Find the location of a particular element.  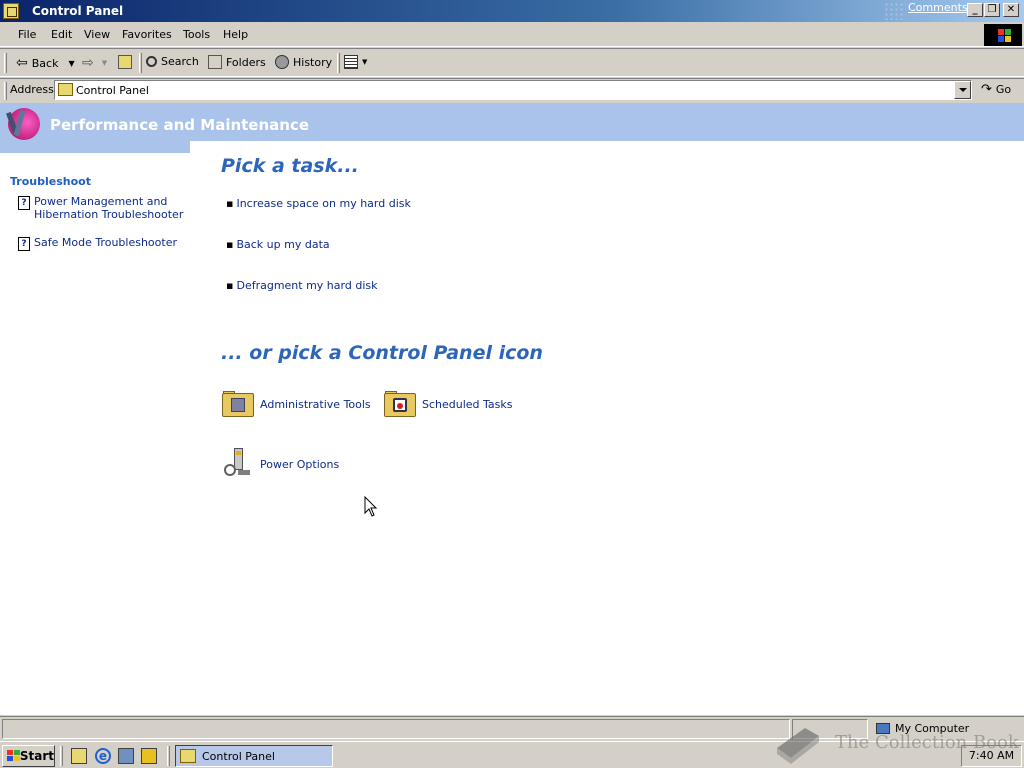

title-bar: Control Panel Comments? _ ❐ ✕ is located at coordinates (512, 11).